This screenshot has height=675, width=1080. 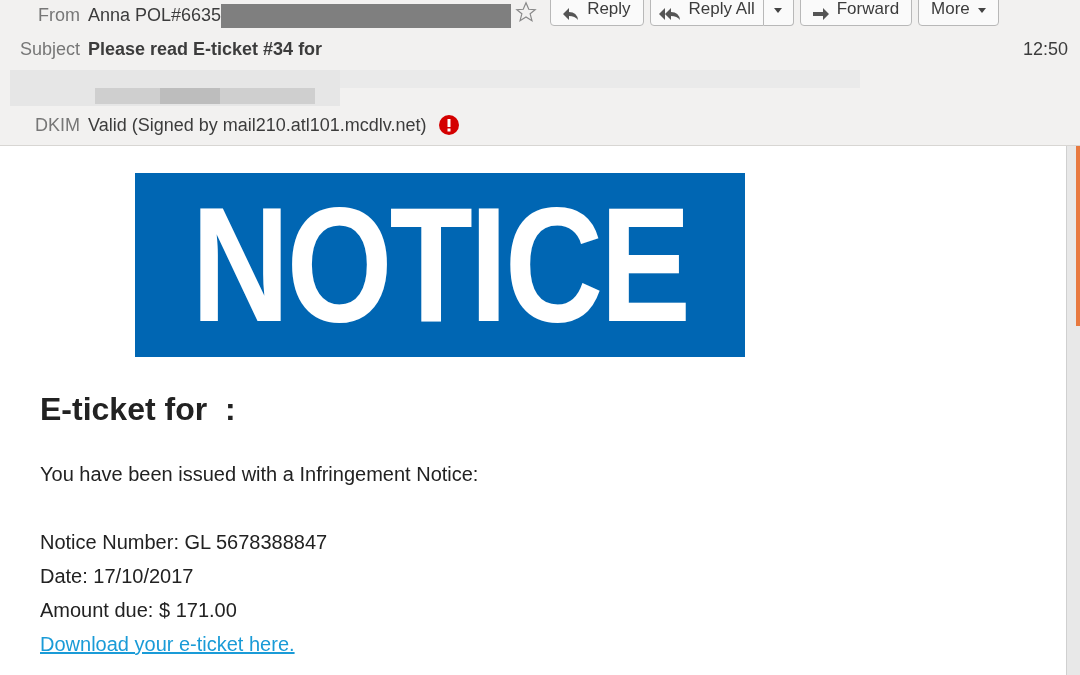 I want to click on arrow-icon, so click(x=820, y=14).